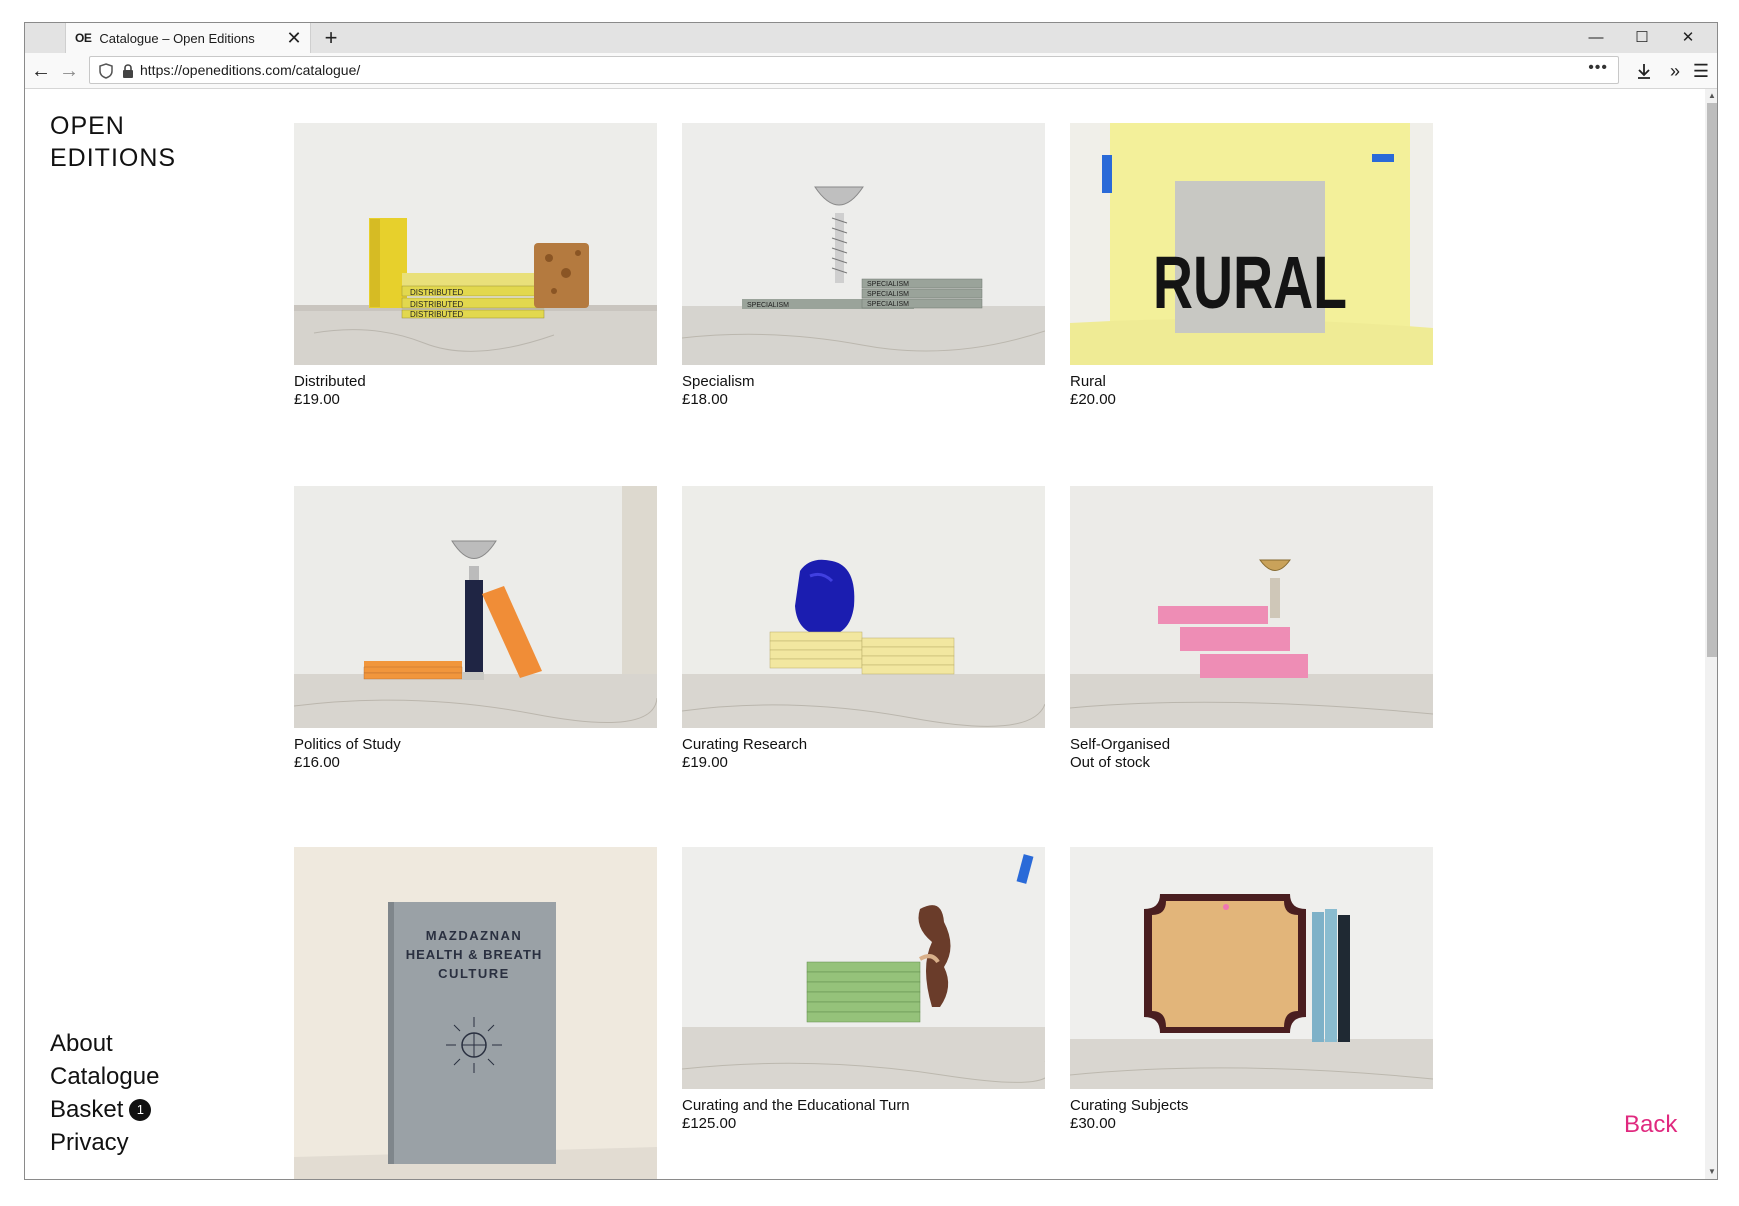  What do you see at coordinates (1251, 1106) in the screenshot?
I see `product-name: Curating Subjects` at bounding box center [1251, 1106].